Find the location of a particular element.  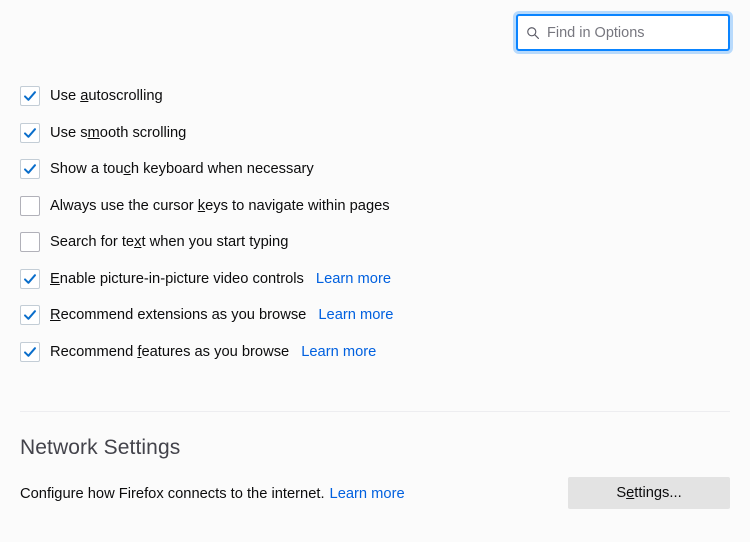

checkbox-use-smooth-scrolling is located at coordinates (30, 132).